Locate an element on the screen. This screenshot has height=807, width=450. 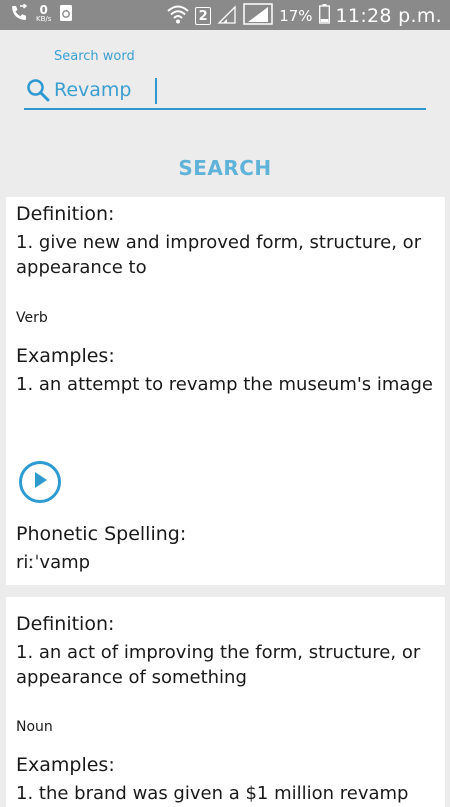
play-icon is located at coordinates (40, 482).